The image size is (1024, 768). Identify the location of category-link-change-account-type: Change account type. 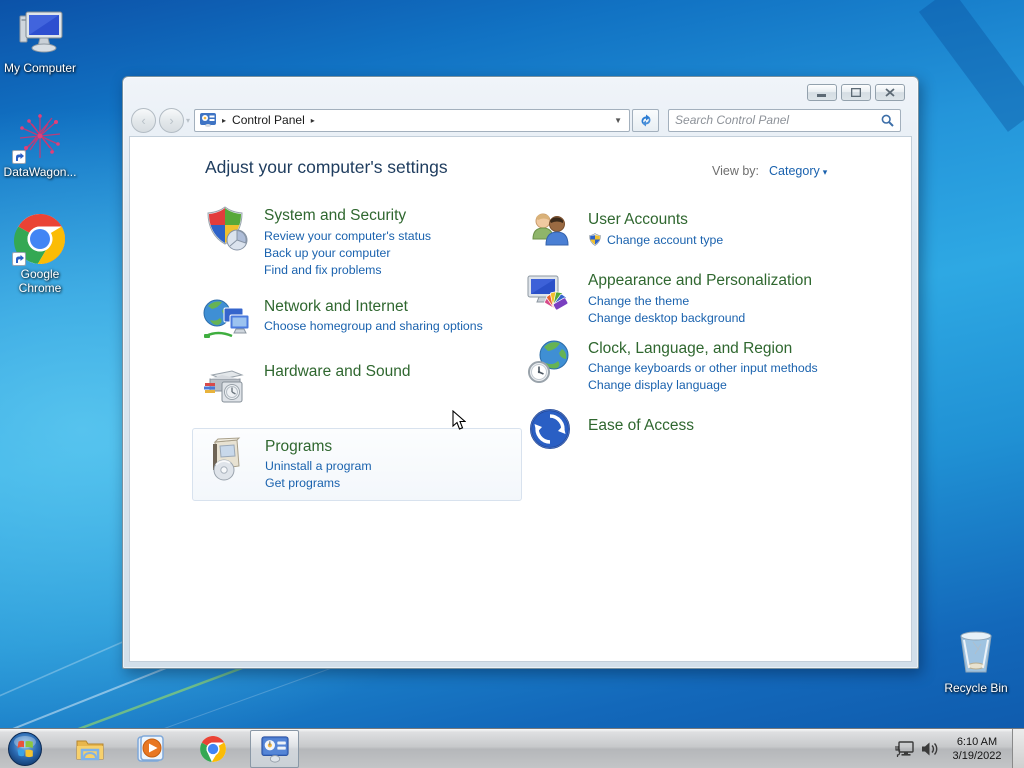
(655, 240).